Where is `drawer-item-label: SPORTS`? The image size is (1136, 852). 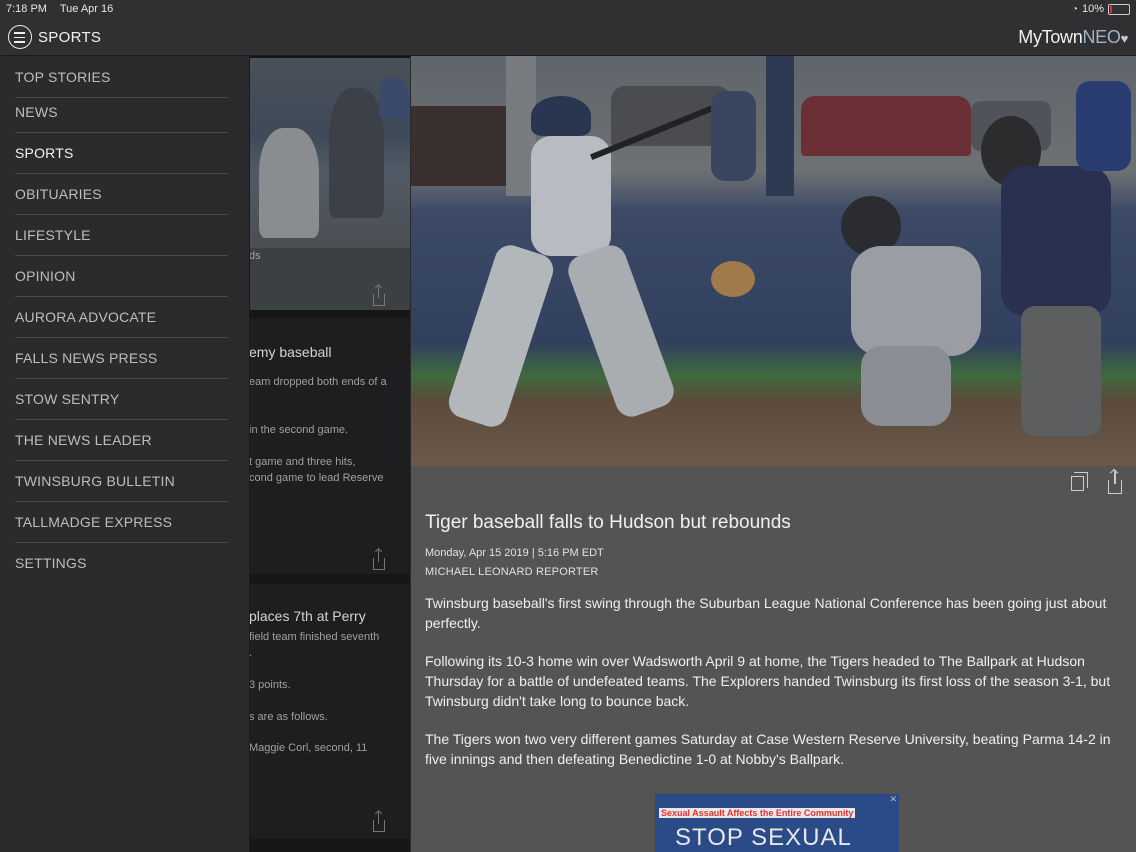
drawer-item-label: SPORTS is located at coordinates (44, 153).